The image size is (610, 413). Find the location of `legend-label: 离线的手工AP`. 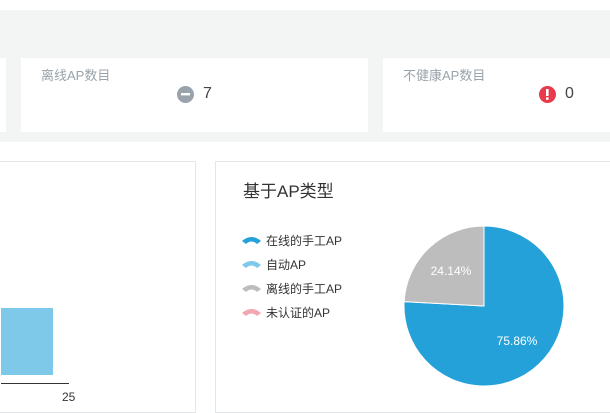

legend-label: 离线的手工AP is located at coordinates (304, 288).